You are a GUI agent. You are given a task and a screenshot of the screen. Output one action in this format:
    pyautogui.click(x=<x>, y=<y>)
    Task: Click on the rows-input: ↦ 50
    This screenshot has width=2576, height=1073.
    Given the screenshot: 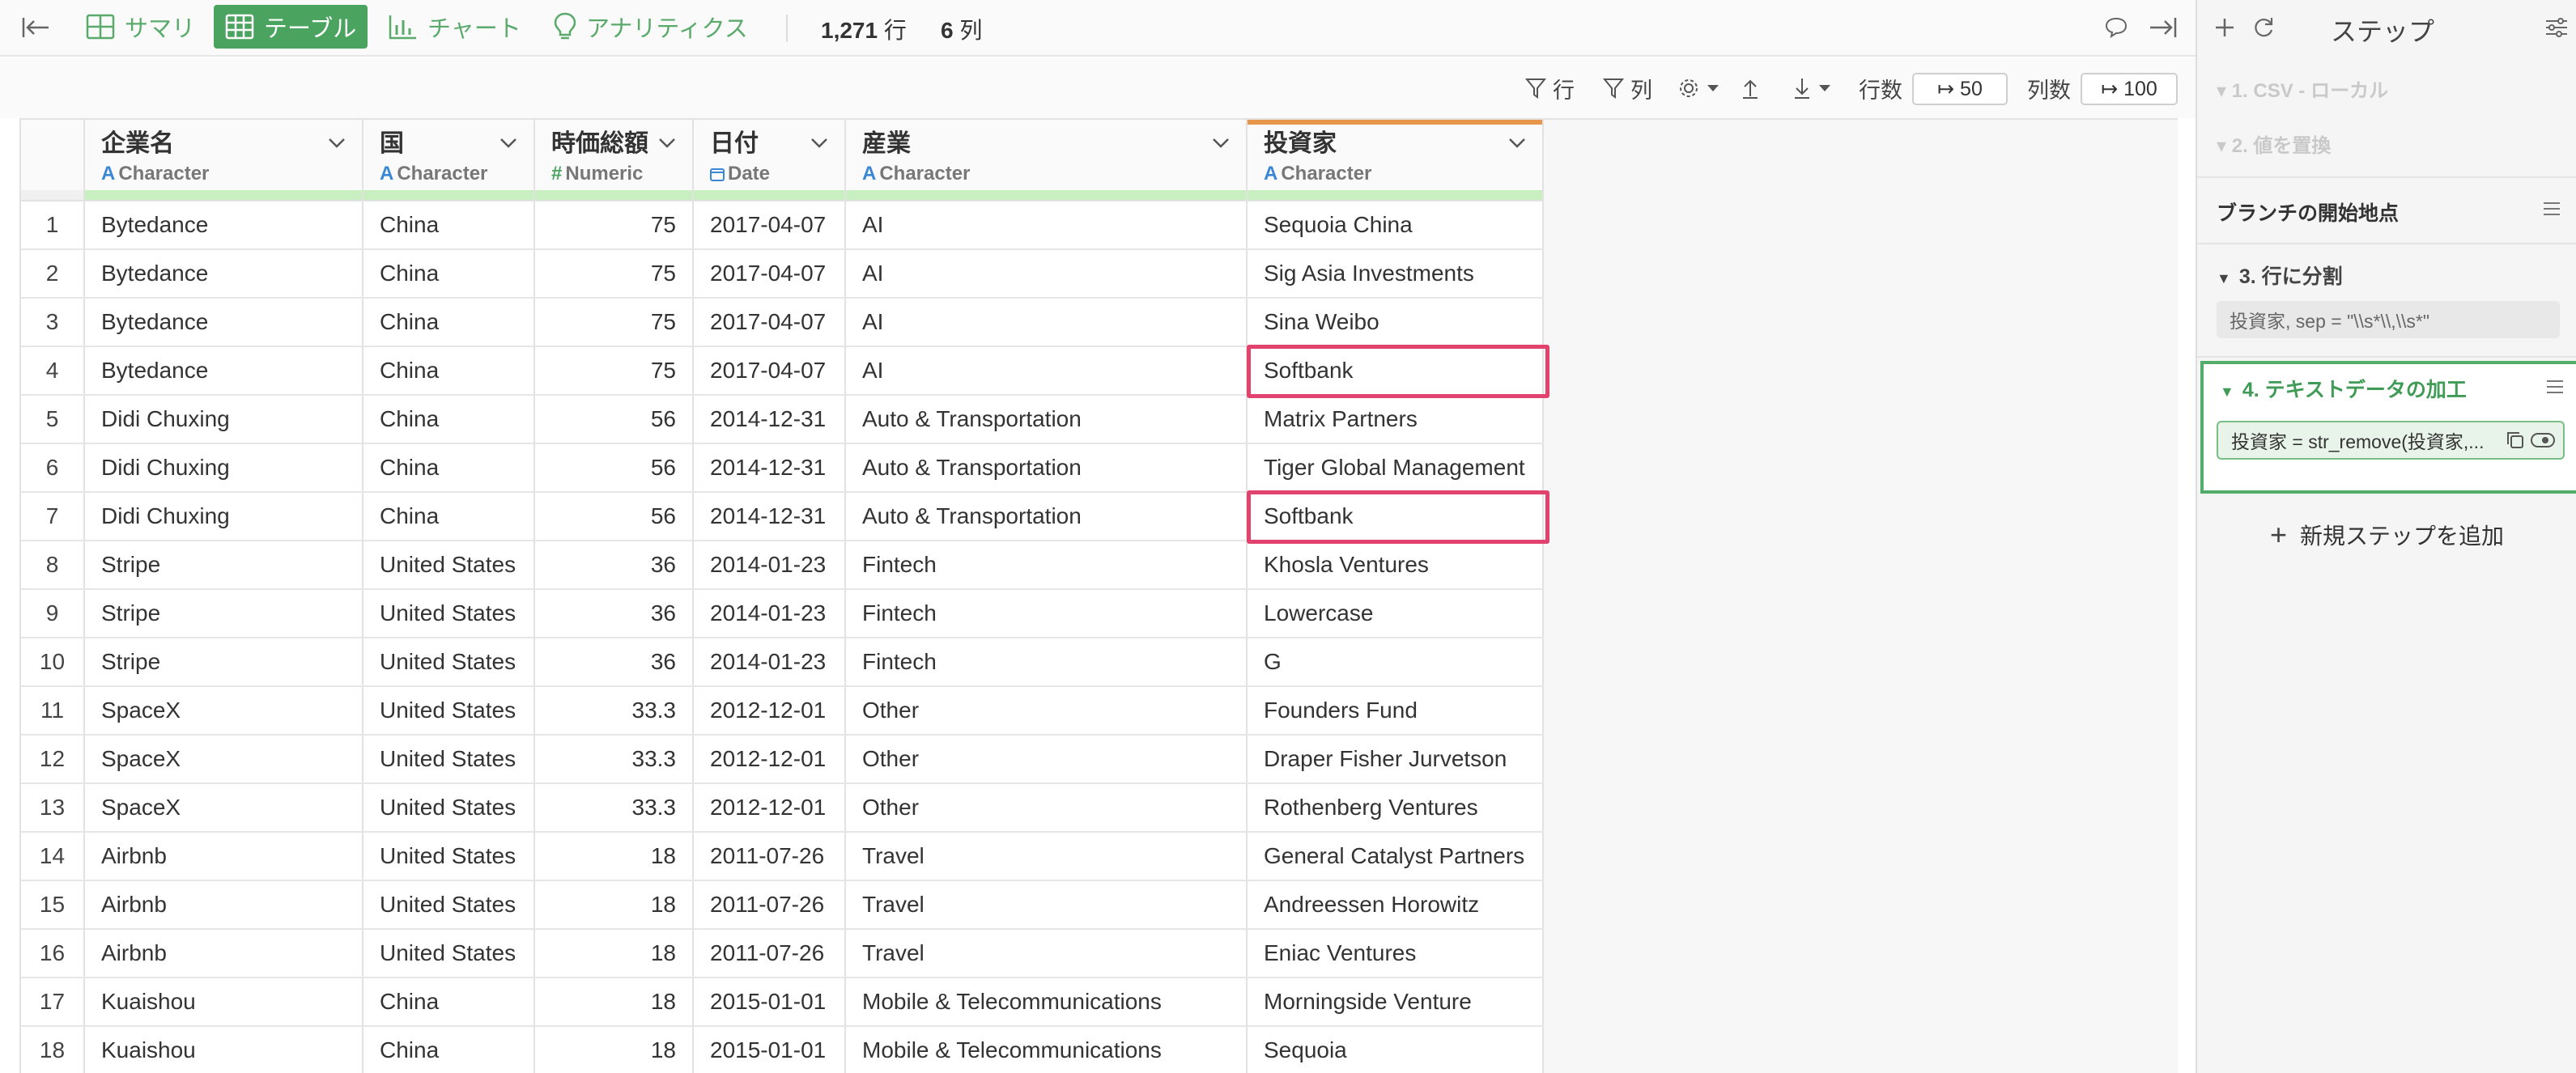 What is the action you would take?
    pyautogui.click(x=1960, y=89)
    